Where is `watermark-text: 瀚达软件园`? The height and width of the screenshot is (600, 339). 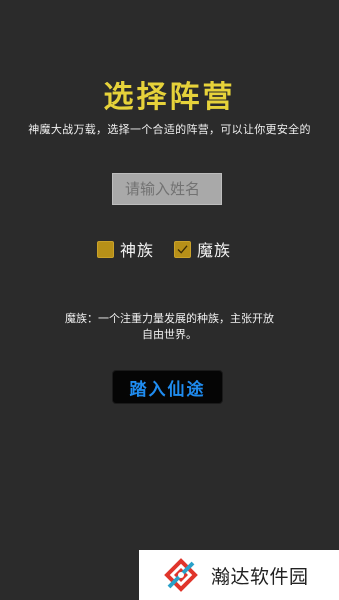 watermark-text: 瀚达软件园 is located at coordinates (260, 576).